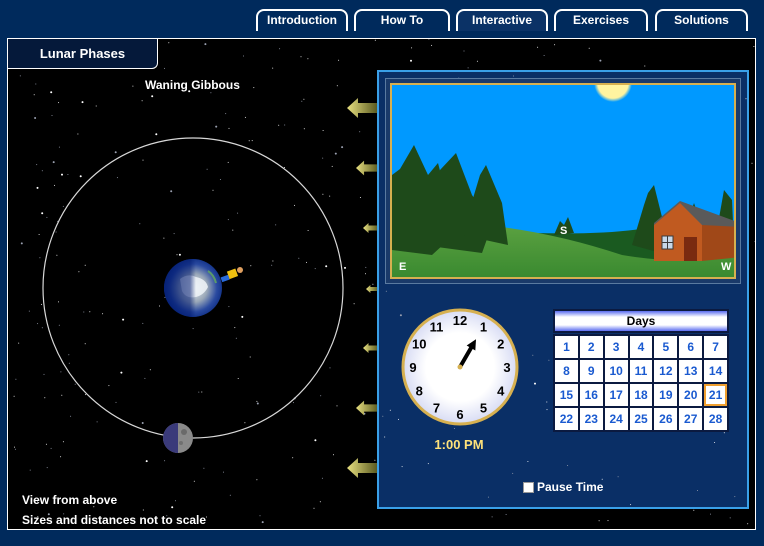 Image resolution: width=764 pixels, height=546 pixels. I want to click on calendar-day: 10, so click(616, 371).